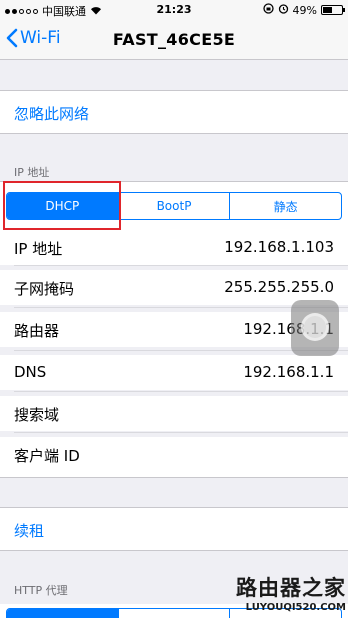 This screenshot has height=618, width=348. I want to click on assistive-touch-icon, so click(315, 327).